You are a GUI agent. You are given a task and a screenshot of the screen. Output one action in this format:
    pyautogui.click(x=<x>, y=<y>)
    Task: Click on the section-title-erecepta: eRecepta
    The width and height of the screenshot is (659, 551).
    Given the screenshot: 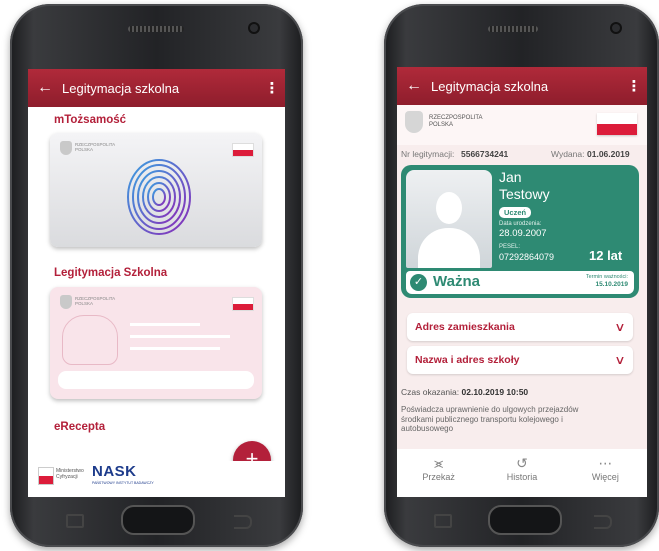 What is the action you would take?
    pyautogui.click(x=80, y=427)
    